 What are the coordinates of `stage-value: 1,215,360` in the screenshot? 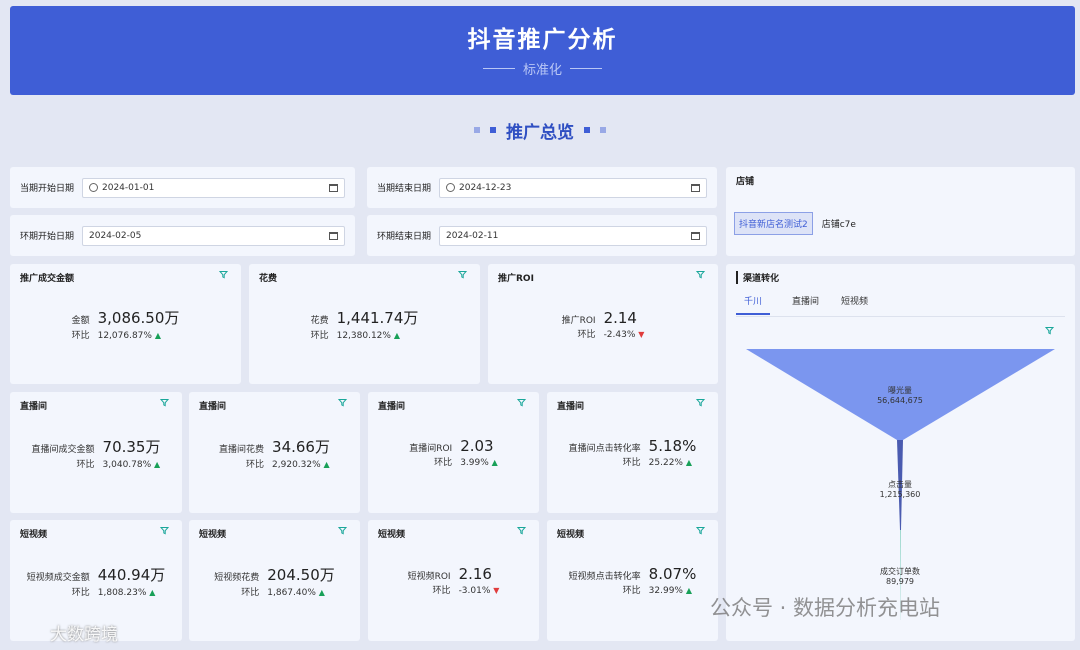 It's located at (900, 494).